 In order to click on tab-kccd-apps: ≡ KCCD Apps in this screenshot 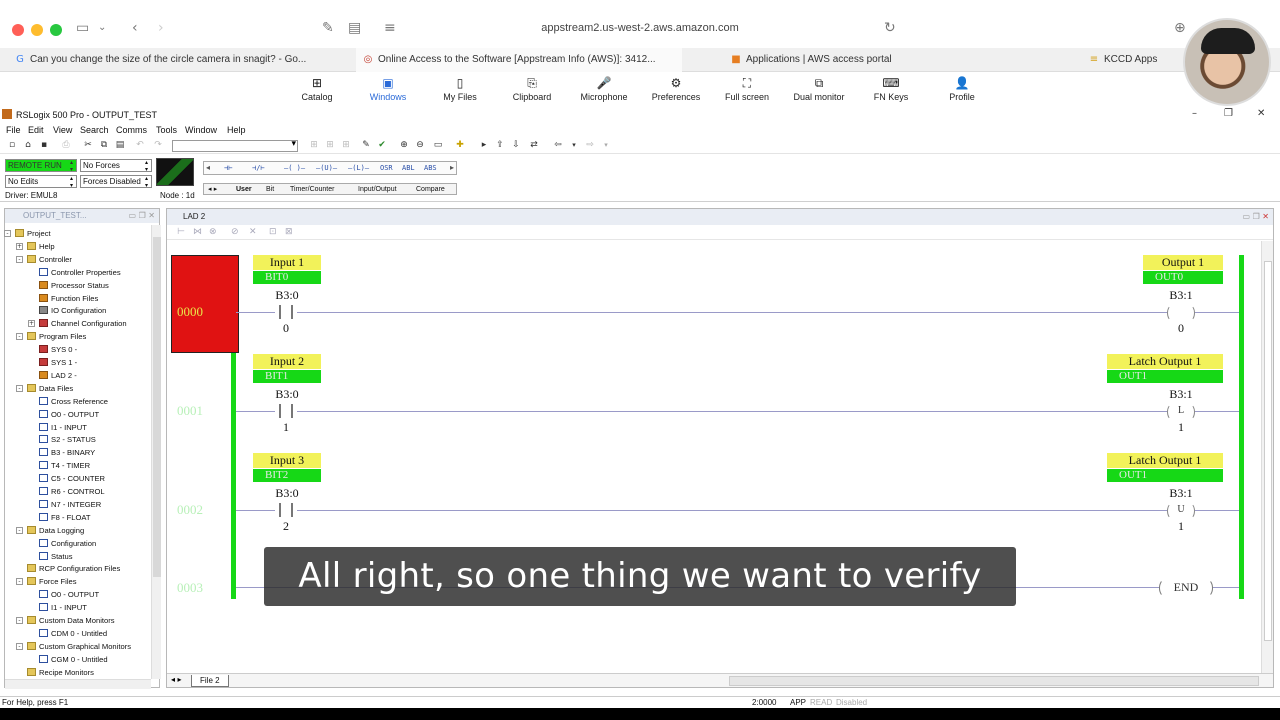, I will do `click(1132, 60)`.